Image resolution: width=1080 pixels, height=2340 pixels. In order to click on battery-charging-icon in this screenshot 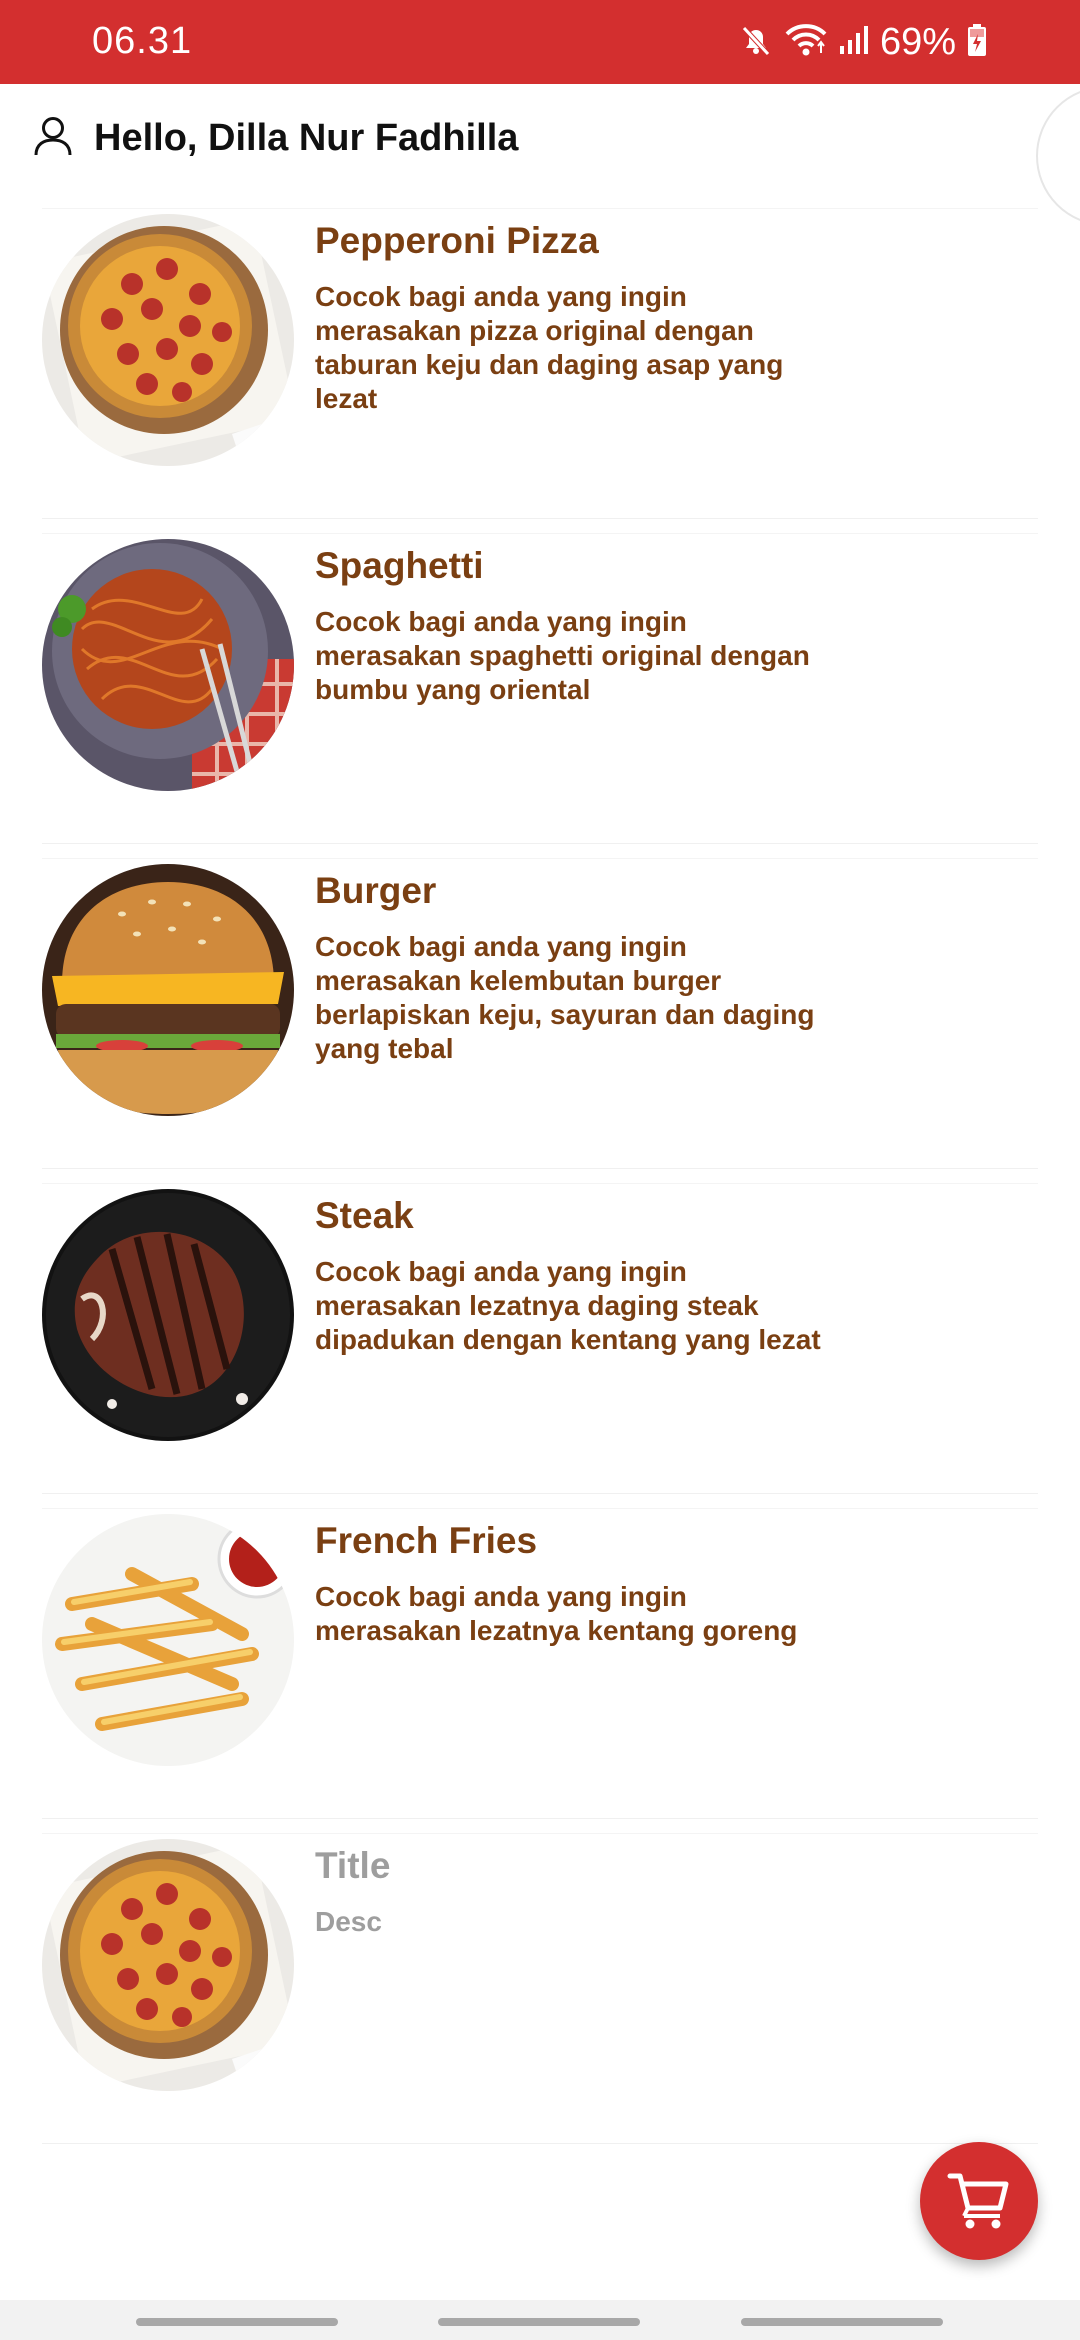, I will do `click(977, 42)`.